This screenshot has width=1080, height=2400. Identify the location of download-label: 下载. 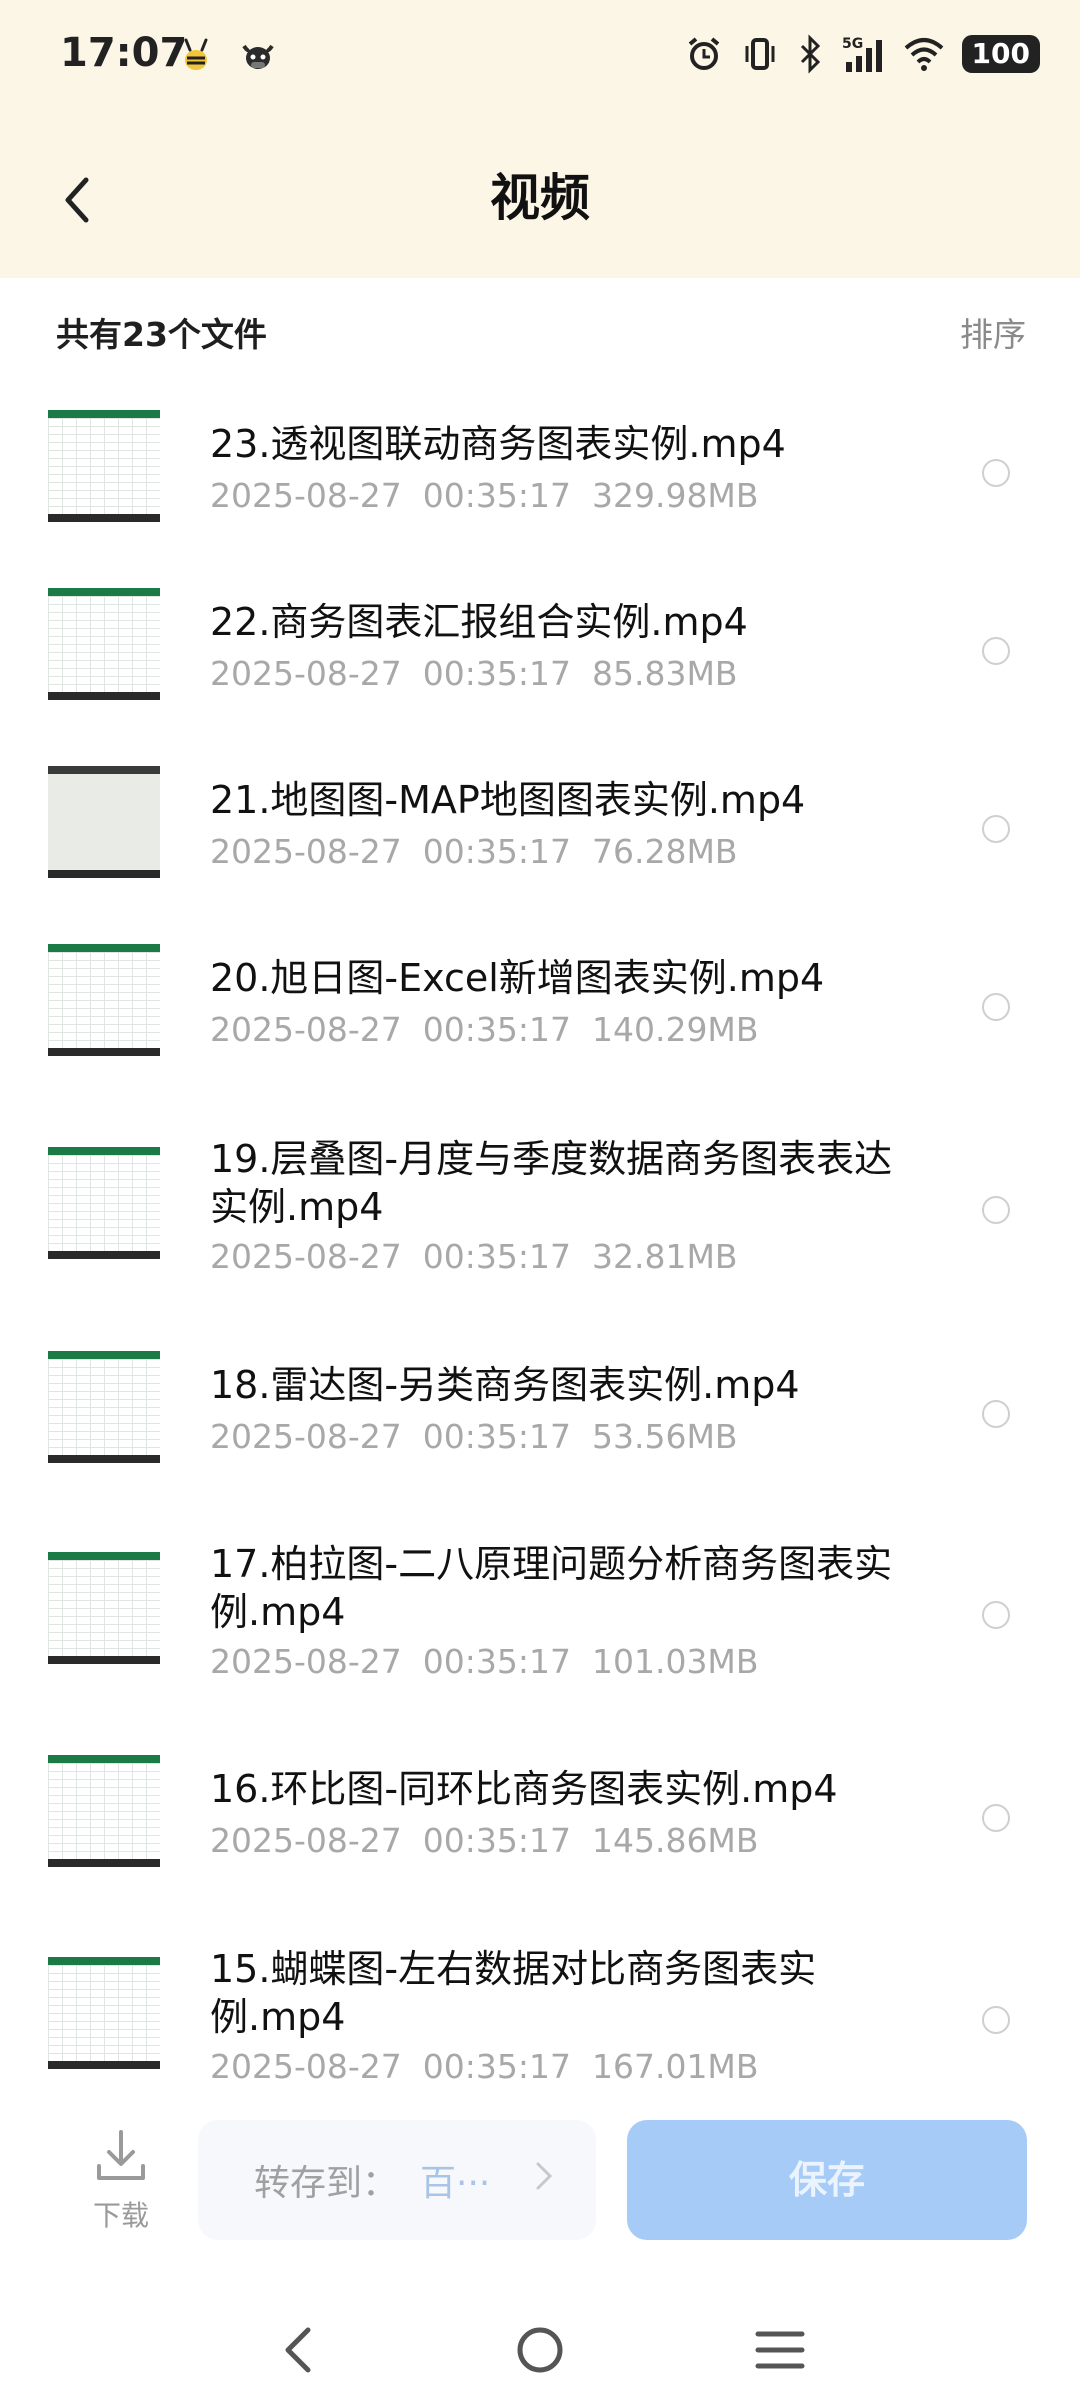
(120, 2215).